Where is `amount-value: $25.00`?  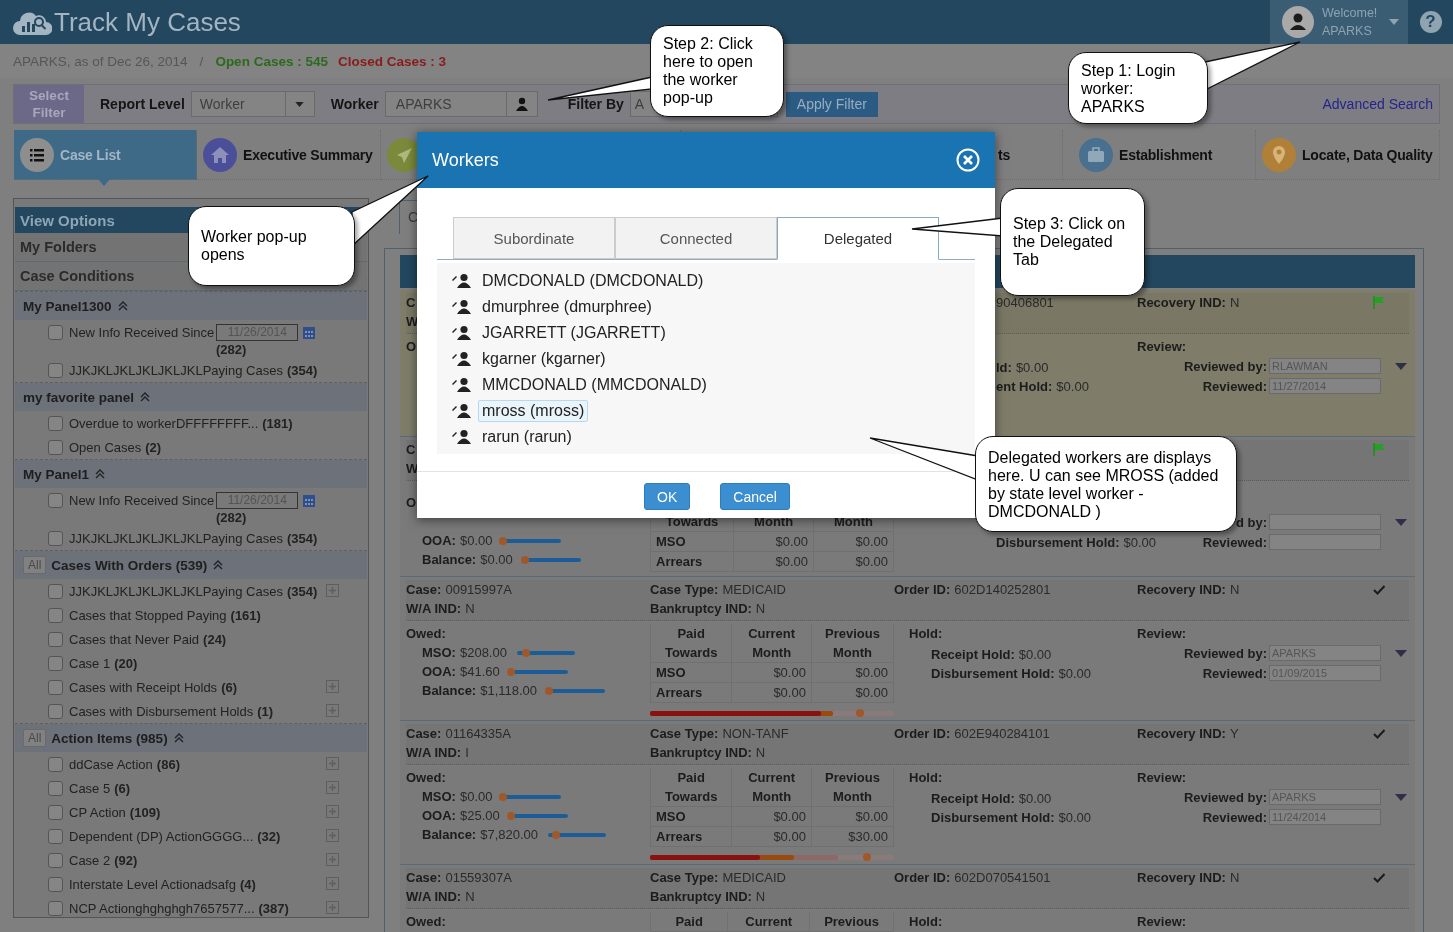
amount-value: $25.00 is located at coordinates (479, 815).